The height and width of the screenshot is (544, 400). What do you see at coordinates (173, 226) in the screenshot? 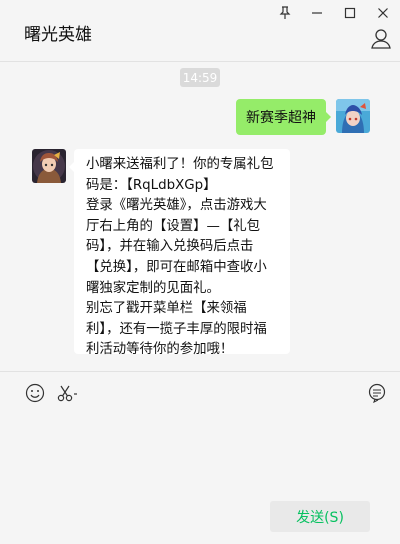
I see `message-line: 厅右上角的【设置】—【礼包` at bounding box center [173, 226].